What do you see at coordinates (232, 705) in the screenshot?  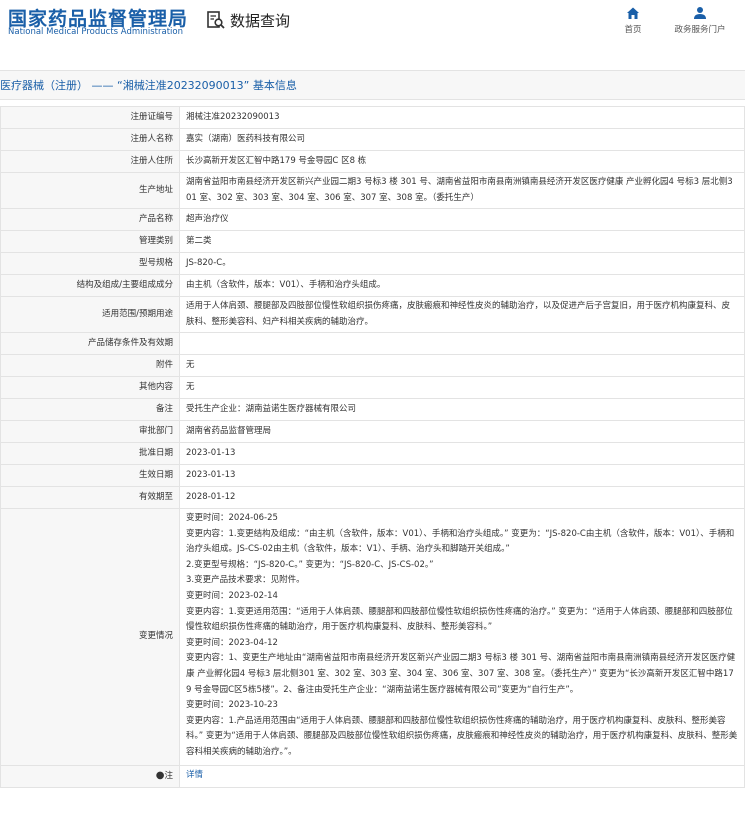 I see `change-line: 变更时间：2023-10-23` at bounding box center [232, 705].